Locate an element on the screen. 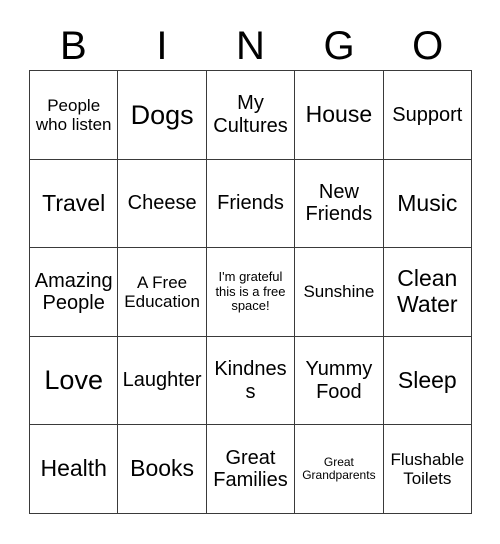 The width and height of the screenshot is (500, 544). bingo-cell: My Cultures is located at coordinates (251, 115).